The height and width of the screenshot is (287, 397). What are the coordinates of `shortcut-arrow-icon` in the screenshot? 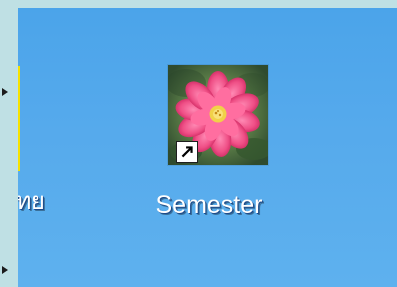 It's located at (187, 152).